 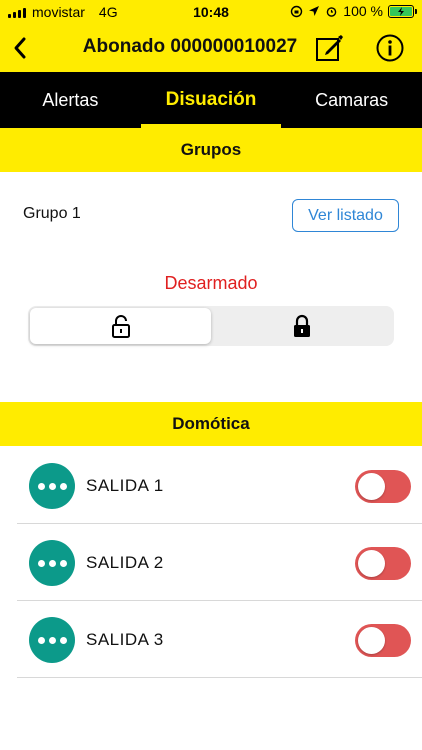 I want to click on rotation-lock-icon, so click(x=297, y=11).